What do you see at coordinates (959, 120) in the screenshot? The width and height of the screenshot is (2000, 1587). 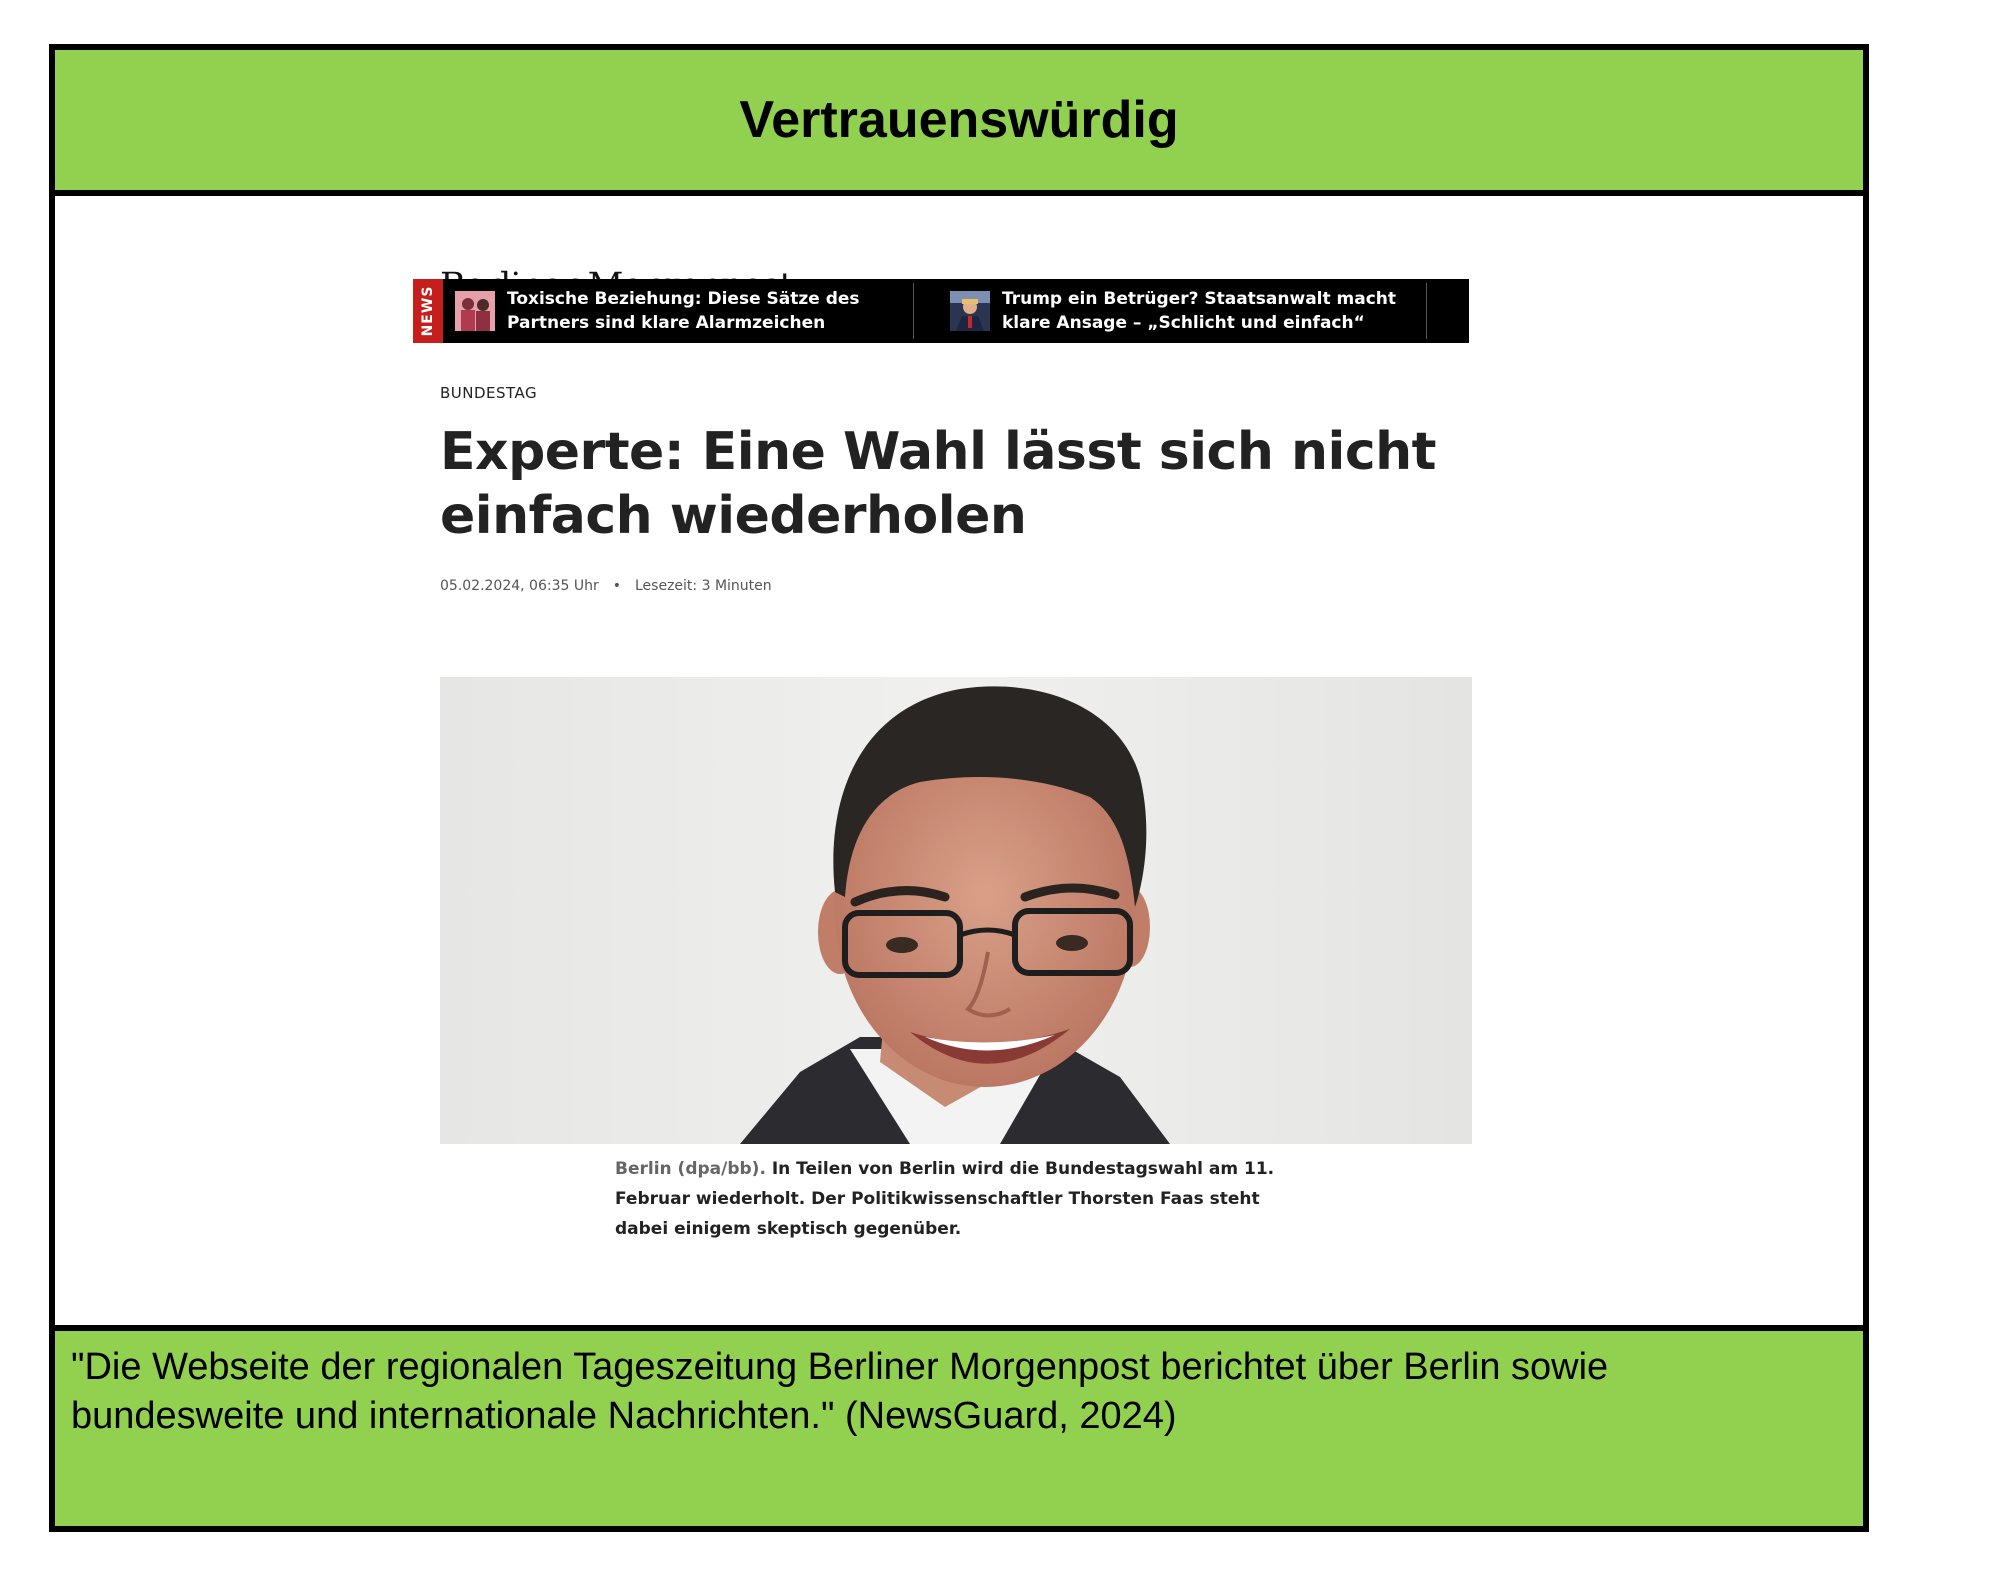 I see `rating-label: Vertrauenswürdig` at bounding box center [959, 120].